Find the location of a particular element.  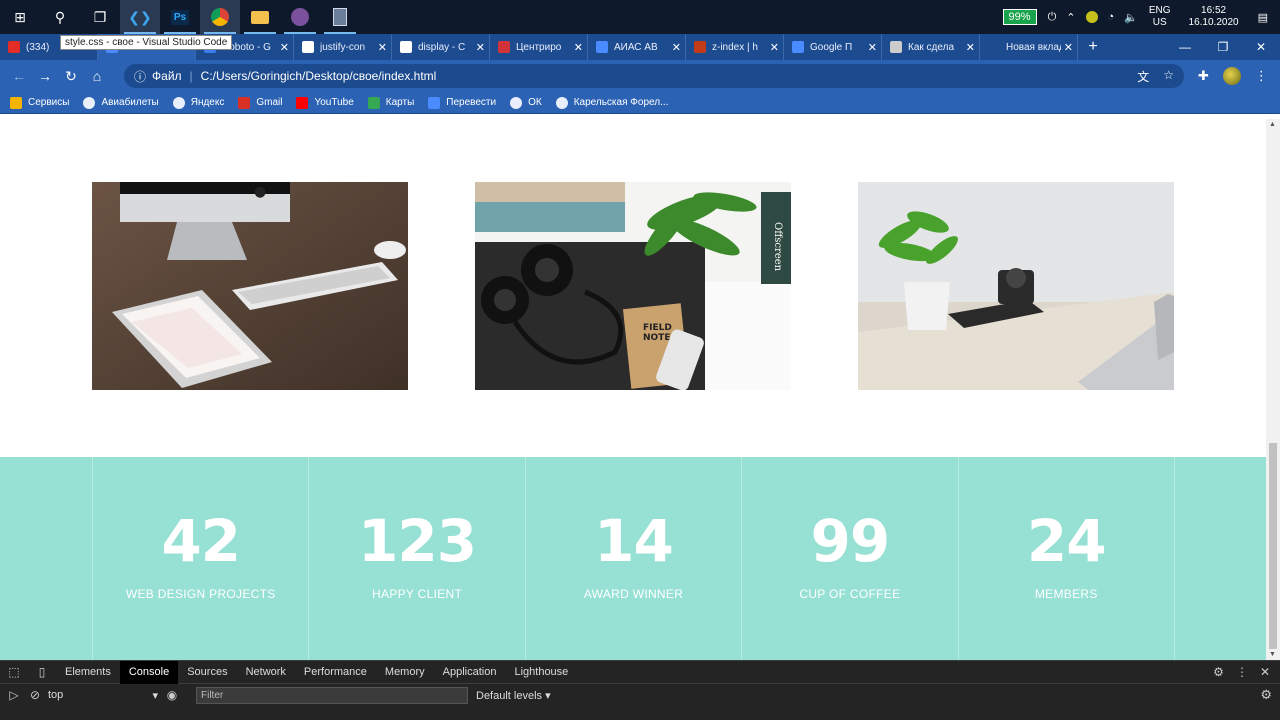

stat-divider is located at coordinates (1174, 558).